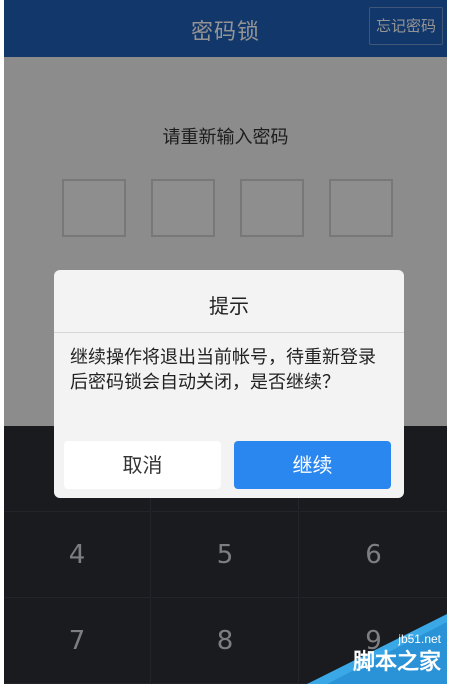 This screenshot has height=684, width=451. I want to click on watermark-text: 脚本之家, so click(396, 662).